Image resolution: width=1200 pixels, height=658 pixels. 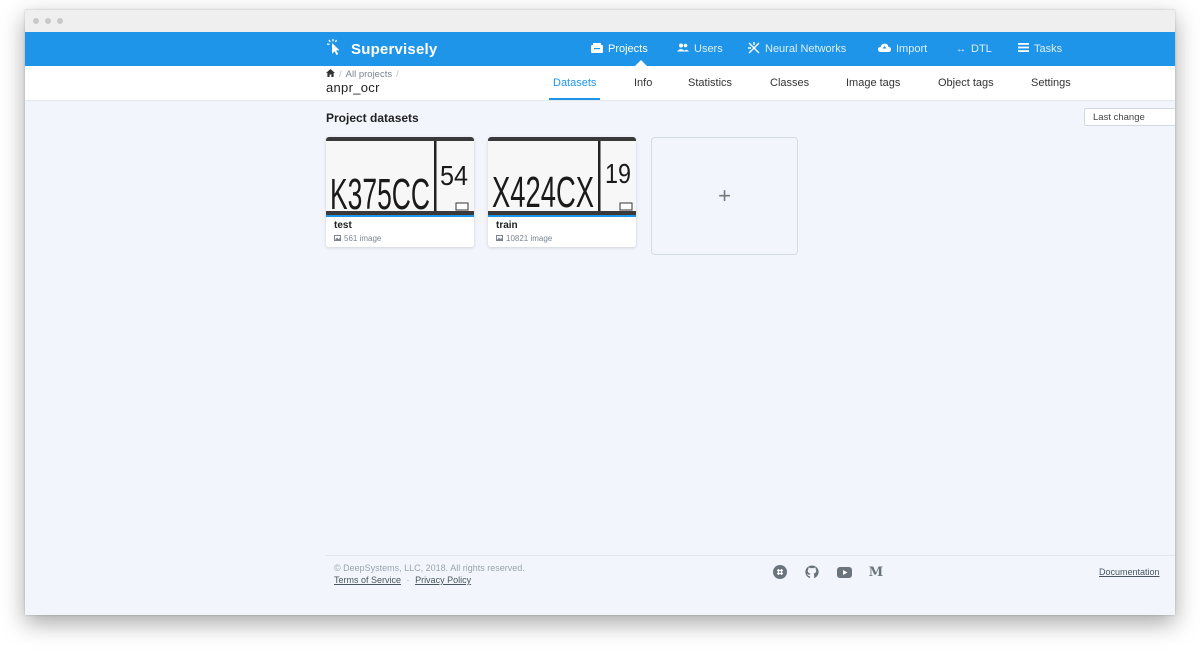 I want to click on tab-classes-label: Classes, so click(x=790, y=83).